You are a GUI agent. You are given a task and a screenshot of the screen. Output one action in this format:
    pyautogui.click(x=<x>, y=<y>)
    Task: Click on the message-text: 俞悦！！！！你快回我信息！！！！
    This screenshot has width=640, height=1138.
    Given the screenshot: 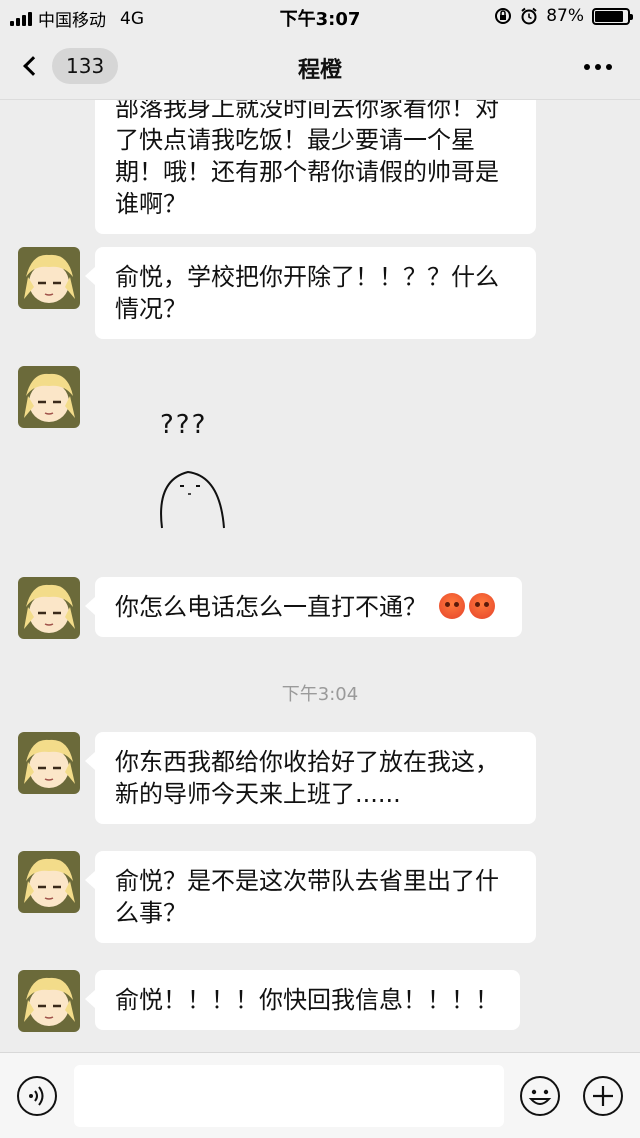 What is the action you would take?
    pyautogui.click(x=307, y=1000)
    